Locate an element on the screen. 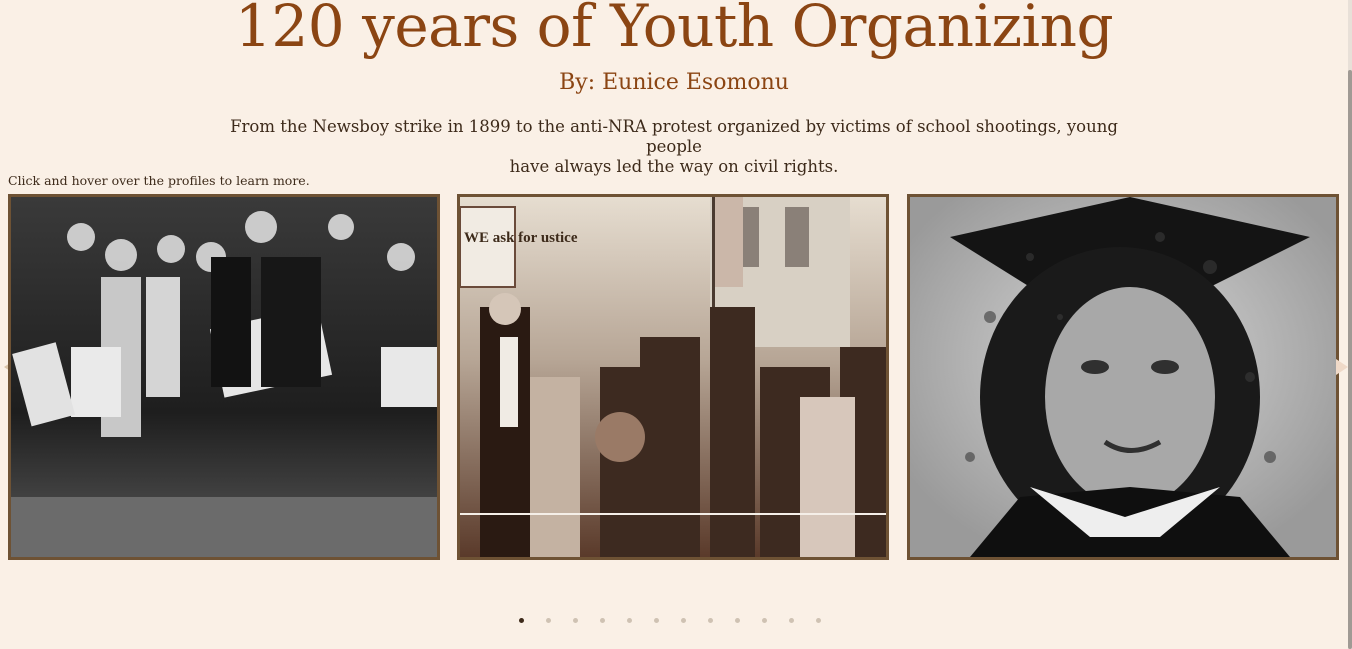 This screenshot has width=1352, height=649. carousel-next-arrow-icon is located at coordinates (1342, 367).